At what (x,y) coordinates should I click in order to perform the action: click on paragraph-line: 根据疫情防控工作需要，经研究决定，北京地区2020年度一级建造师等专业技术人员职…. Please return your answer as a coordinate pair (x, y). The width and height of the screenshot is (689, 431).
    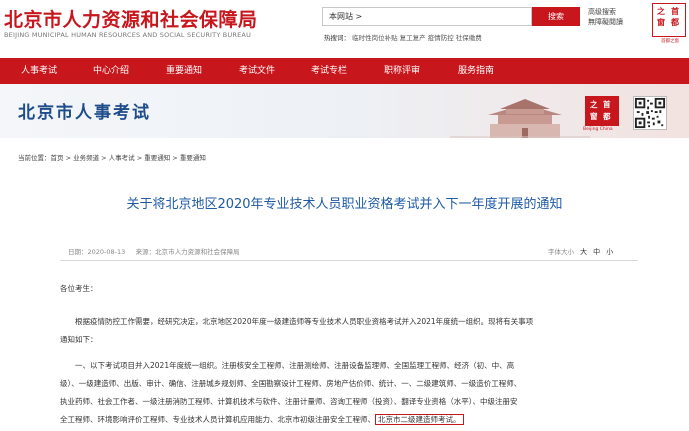
    Looking at the image, I should click on (304, 321).